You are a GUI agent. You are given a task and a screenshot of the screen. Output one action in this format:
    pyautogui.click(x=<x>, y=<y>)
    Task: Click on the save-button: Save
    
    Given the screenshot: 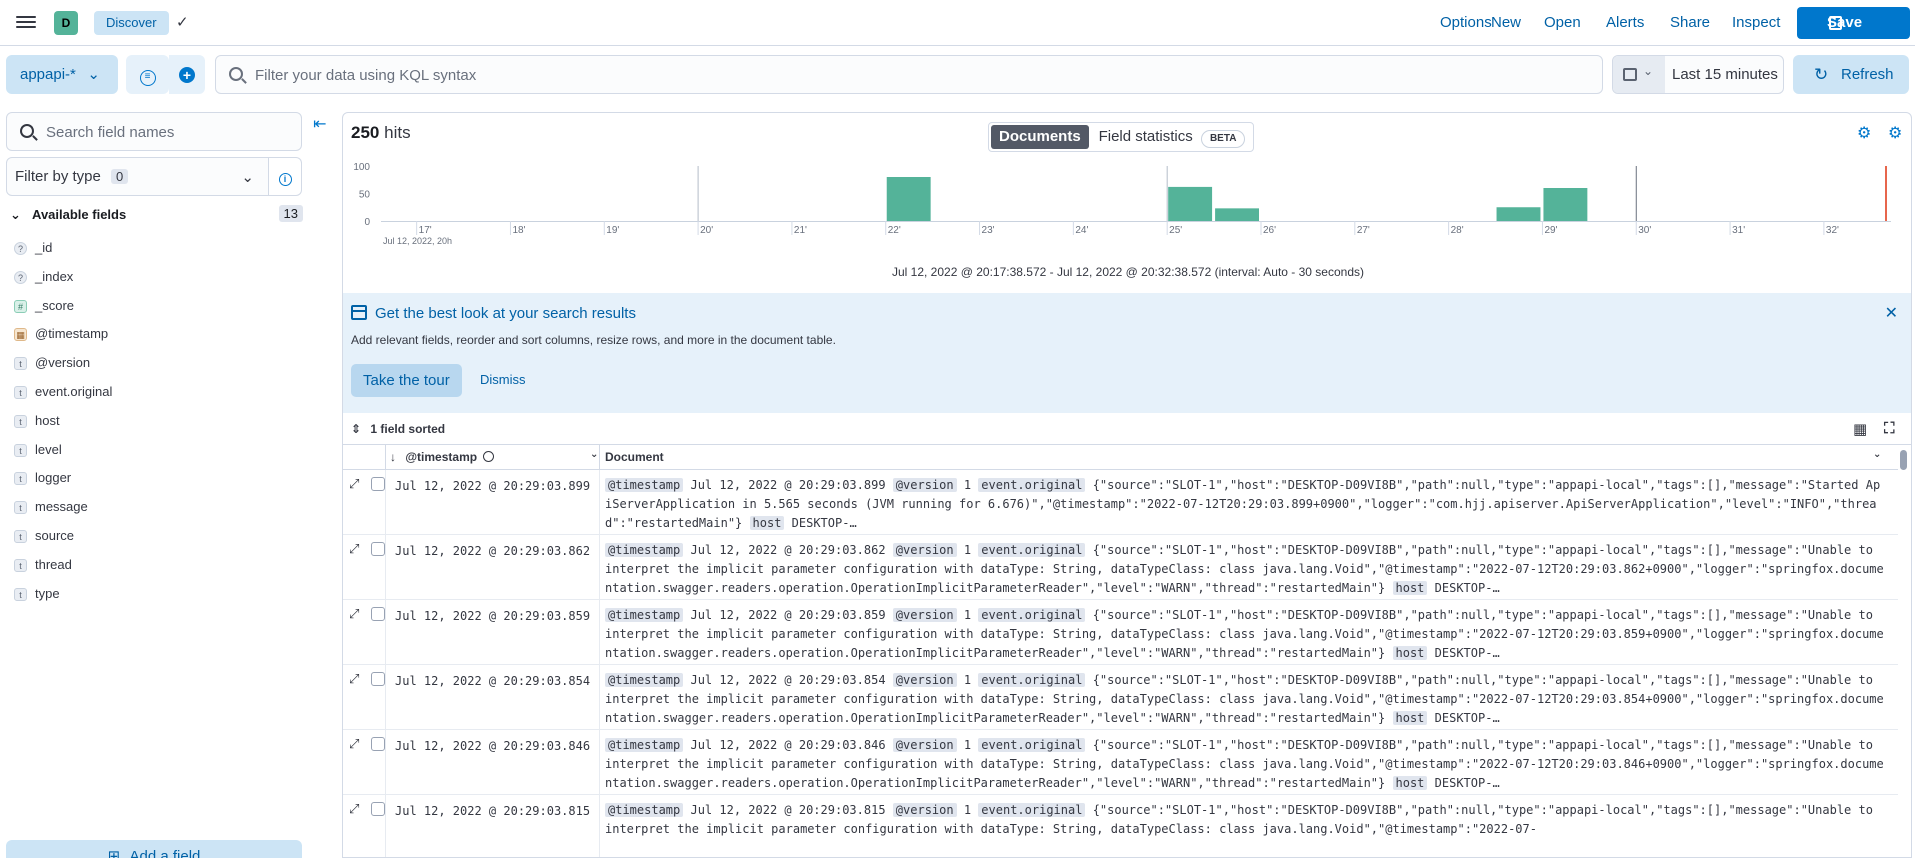 What is the action you would take?
    pyautogui.click(x=1853, y=23)
    